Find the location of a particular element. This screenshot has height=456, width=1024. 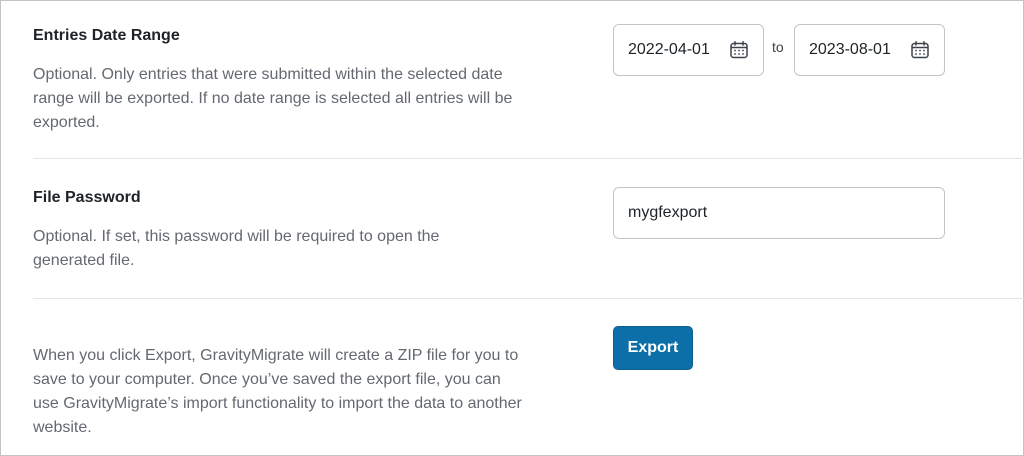

export-button: Export is located at coordinates (653, 348).